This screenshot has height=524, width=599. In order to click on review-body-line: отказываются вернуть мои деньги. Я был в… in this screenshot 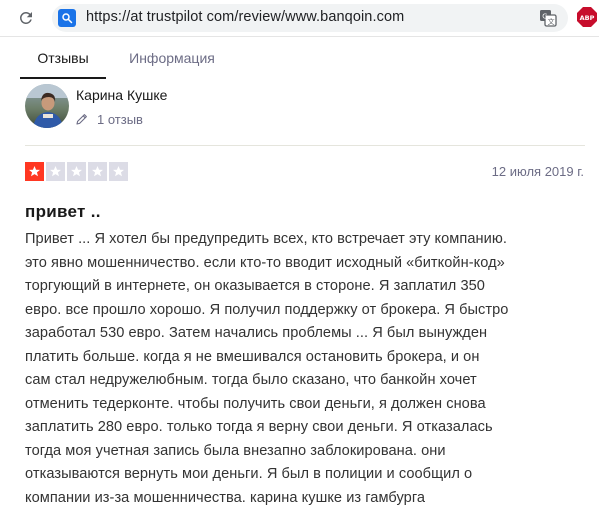, I will do `click(249, 474)`.